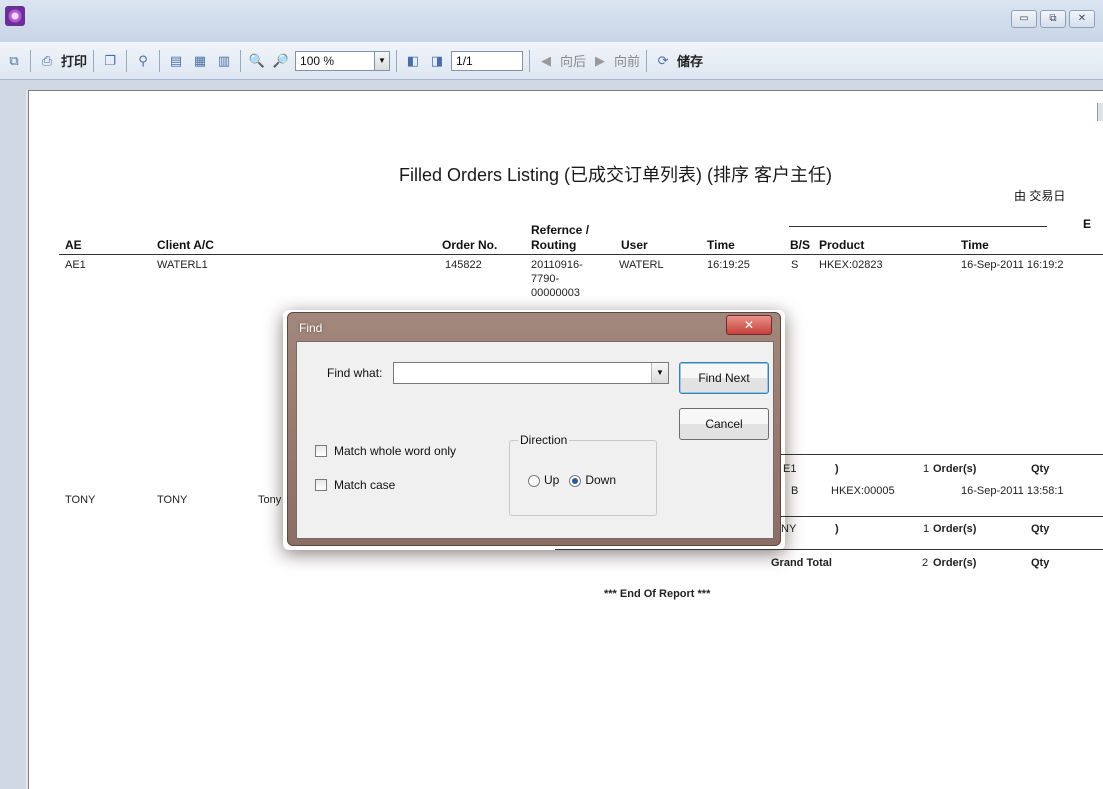  What do you see at coordinates (552, 480) in the screenshot?
I see `direction-up-label: Up` at bounding box center [552, 480].